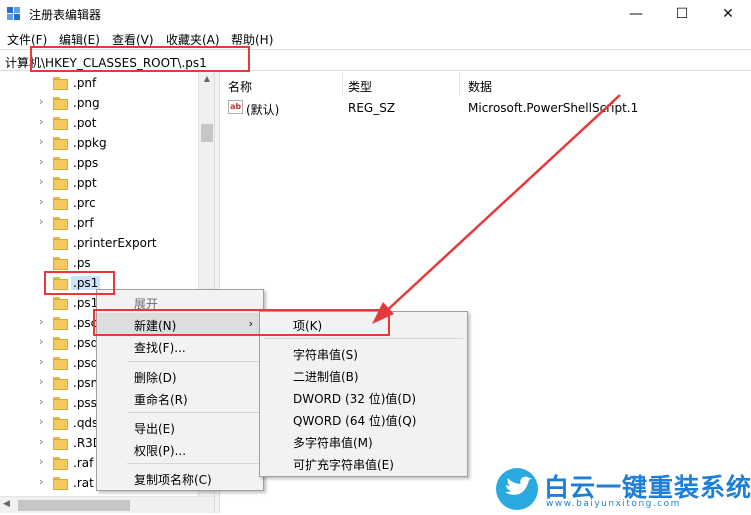 This screenshot has height=515, width=751. I want to click on bird-logo-icon, so click(517, 489).